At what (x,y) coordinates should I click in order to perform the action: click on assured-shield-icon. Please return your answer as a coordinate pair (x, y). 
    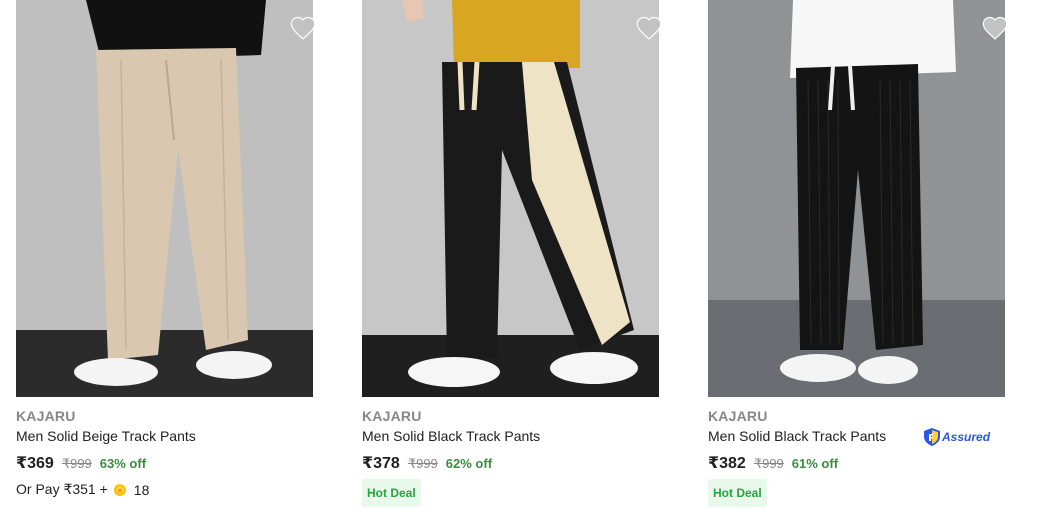
    Looking at the image, I should click on (932, 437).